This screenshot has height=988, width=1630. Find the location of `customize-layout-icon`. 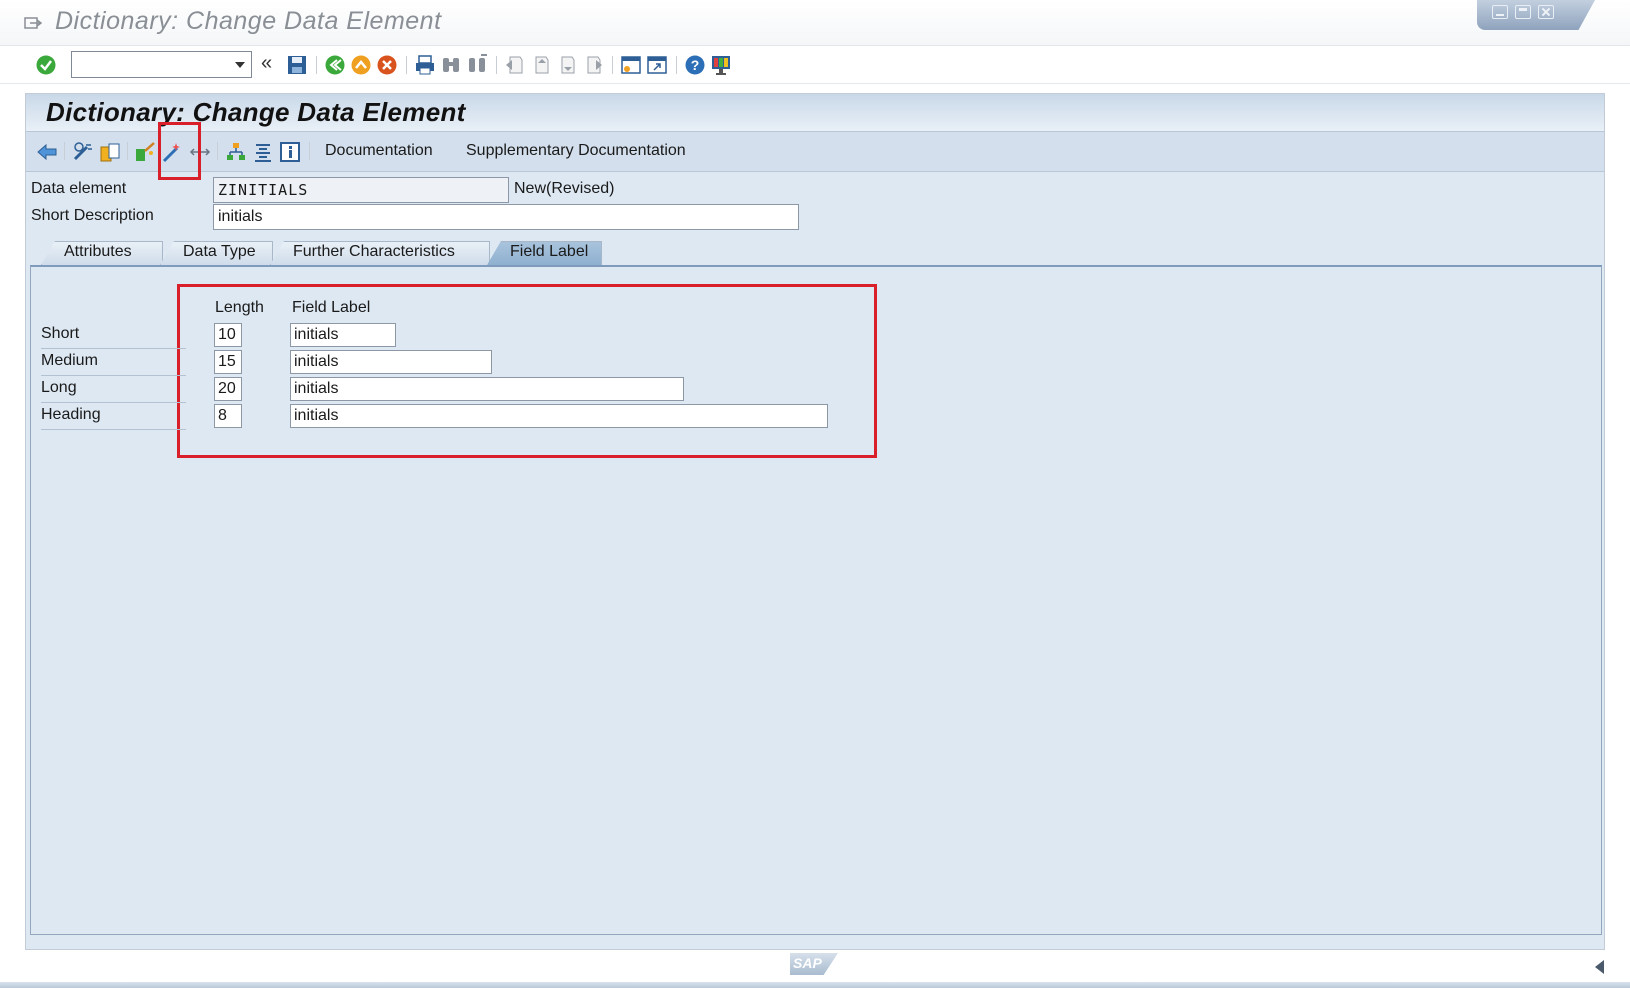

customize-layout-icon is located at coordinates (721, 65).